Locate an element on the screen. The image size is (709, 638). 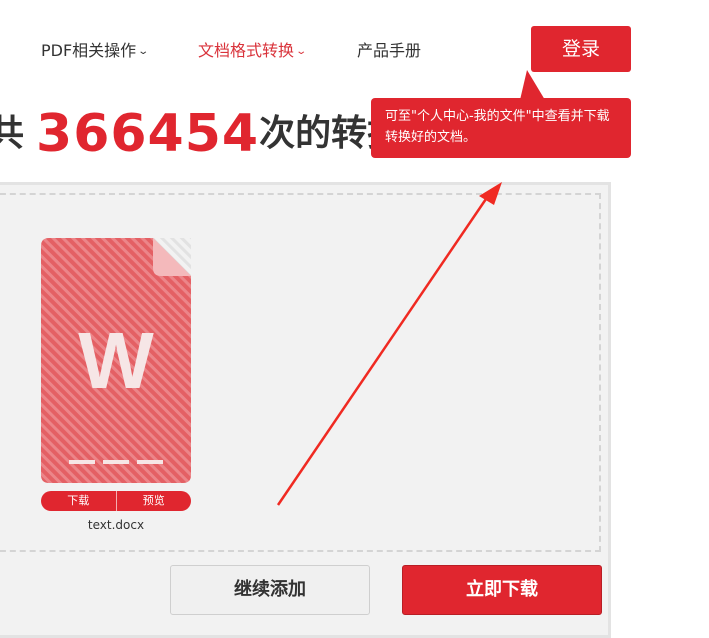
file-preview-button: 预览 is located at coordinates (153, 501).